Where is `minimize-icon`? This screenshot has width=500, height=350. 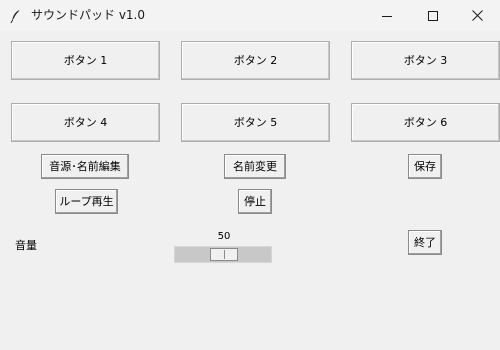 minimize-icon is located at coordinates (387, 16).